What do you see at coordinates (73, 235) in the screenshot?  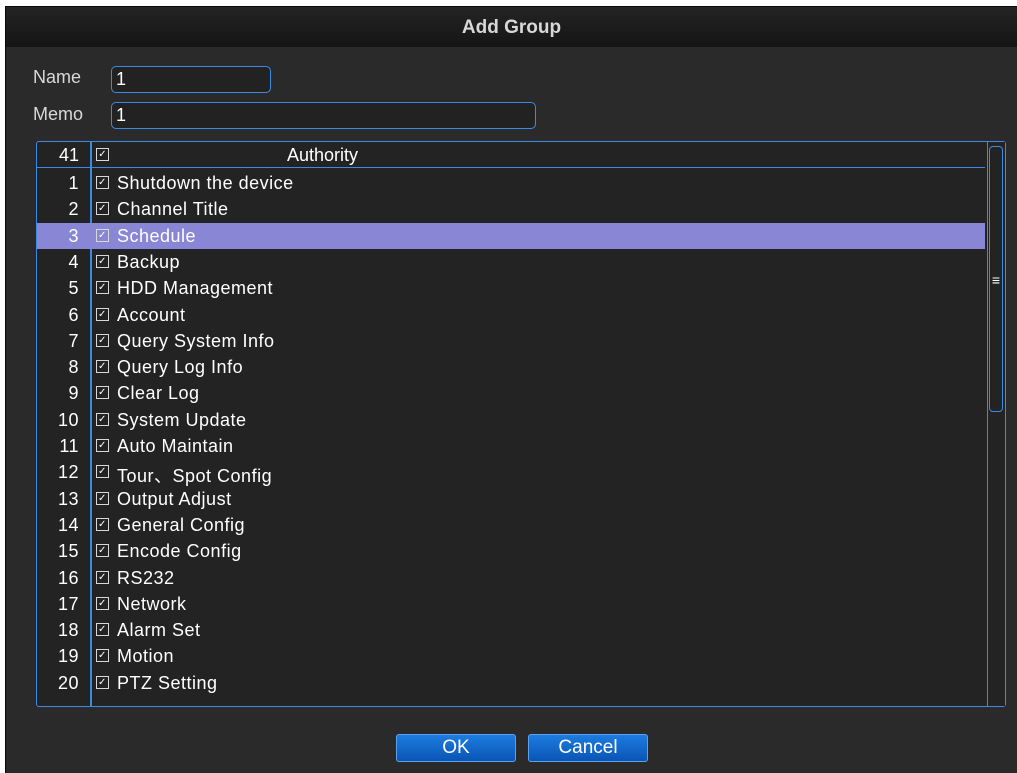 I see `row-number: 3` at bounding box center [73, 235].